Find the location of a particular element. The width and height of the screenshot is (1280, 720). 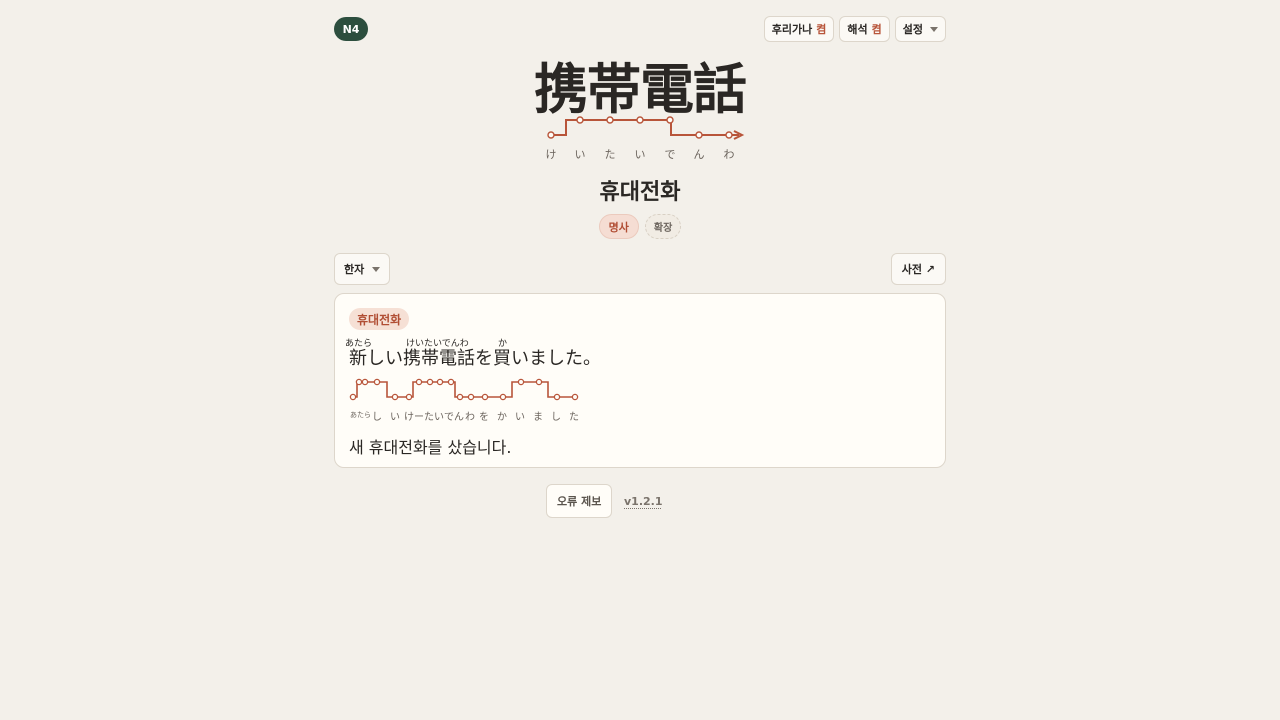

furigana-toggle-label: 후리가나 is located at coordinates (792, 29).